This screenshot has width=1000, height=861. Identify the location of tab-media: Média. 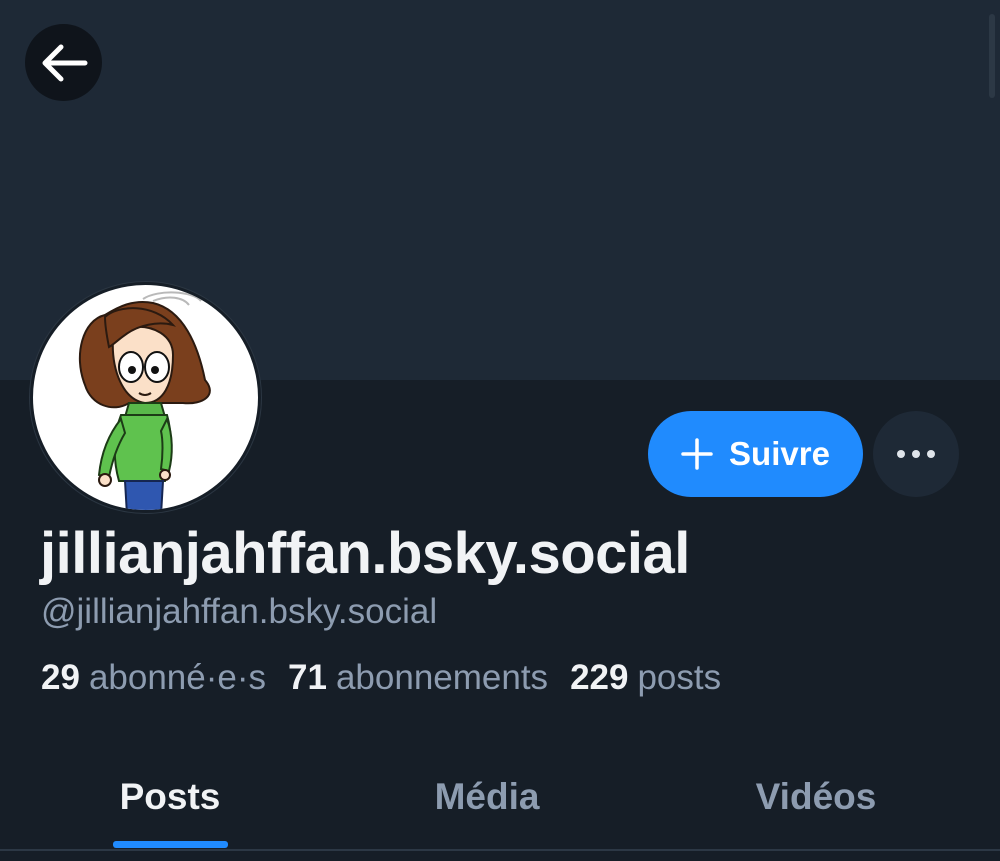
(487, 797).